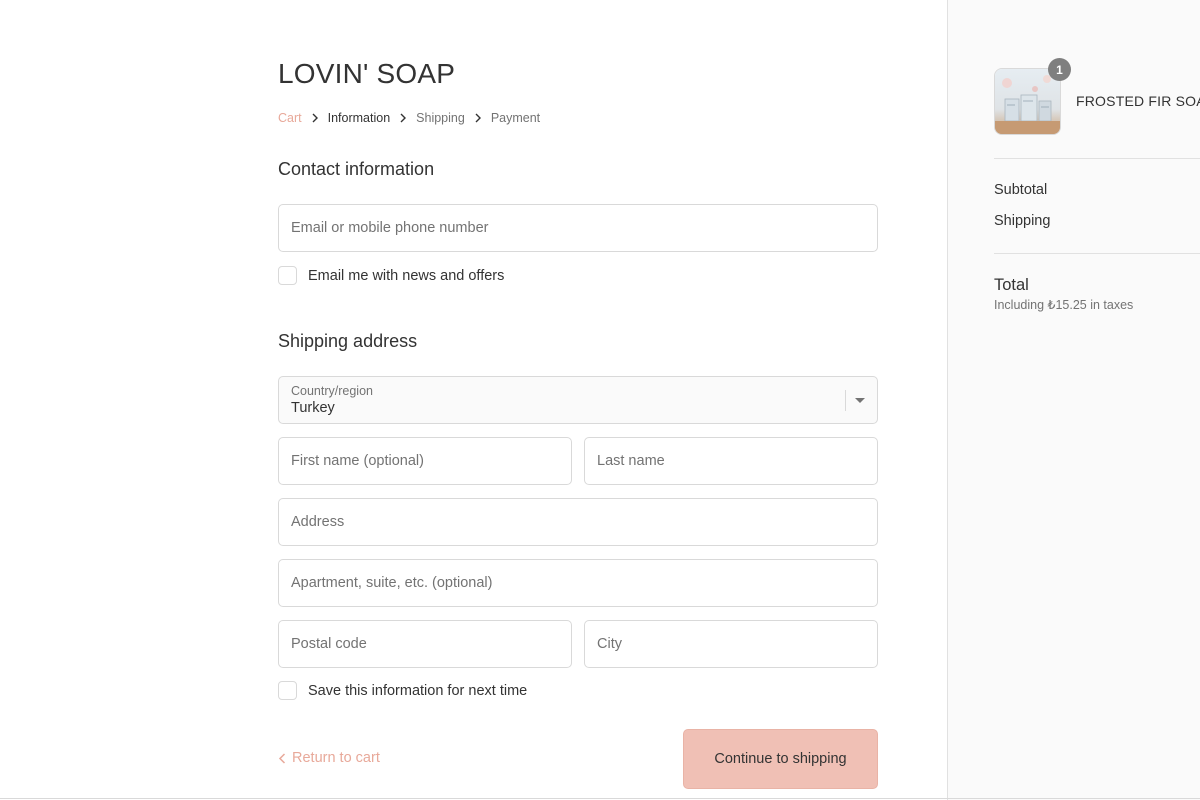  Describe the element at coordinates (515, 118) in the screenshot. I see `breadcrumb-payment: Payment` at that location.